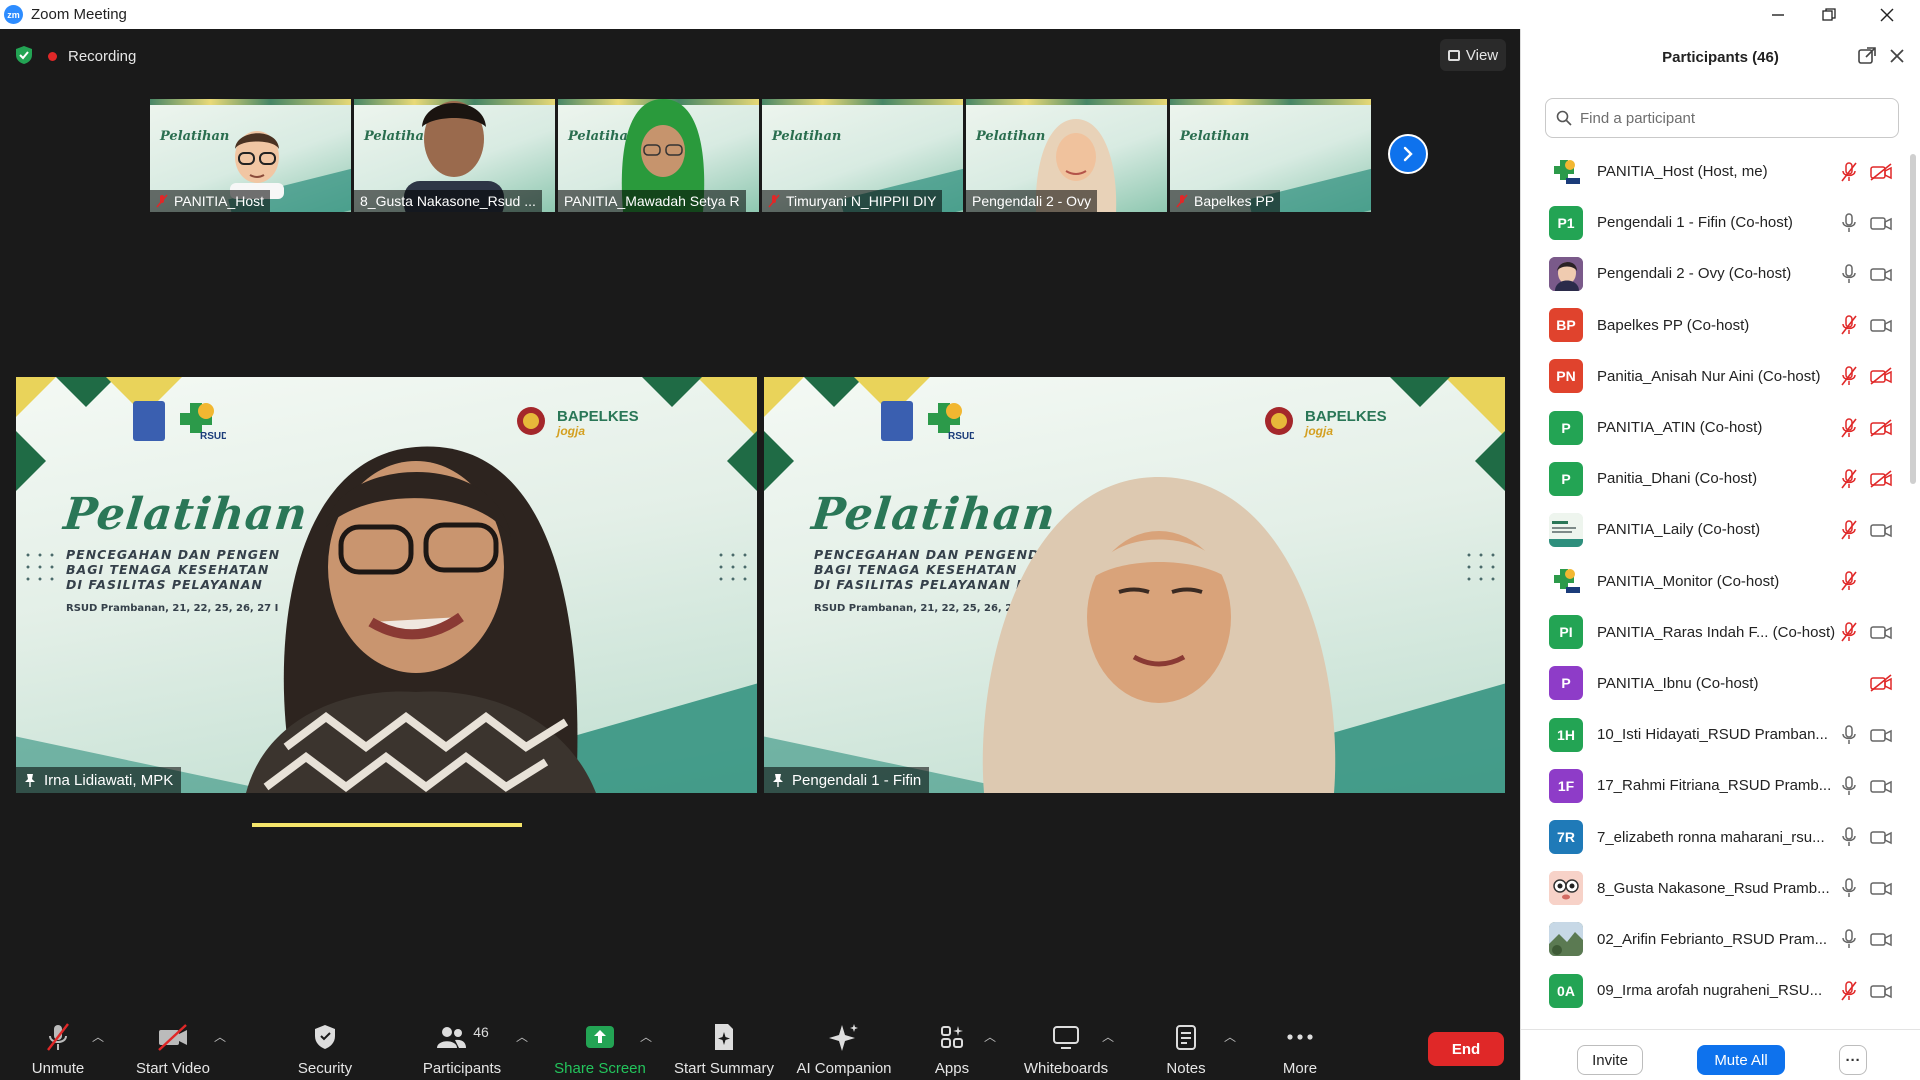 Image resolution: width=1920 pixels, height=1080 pixels. Describe the element at coordinates (1853, 1060) in the screenshot. I see `panel-more-button: ···` at that location.